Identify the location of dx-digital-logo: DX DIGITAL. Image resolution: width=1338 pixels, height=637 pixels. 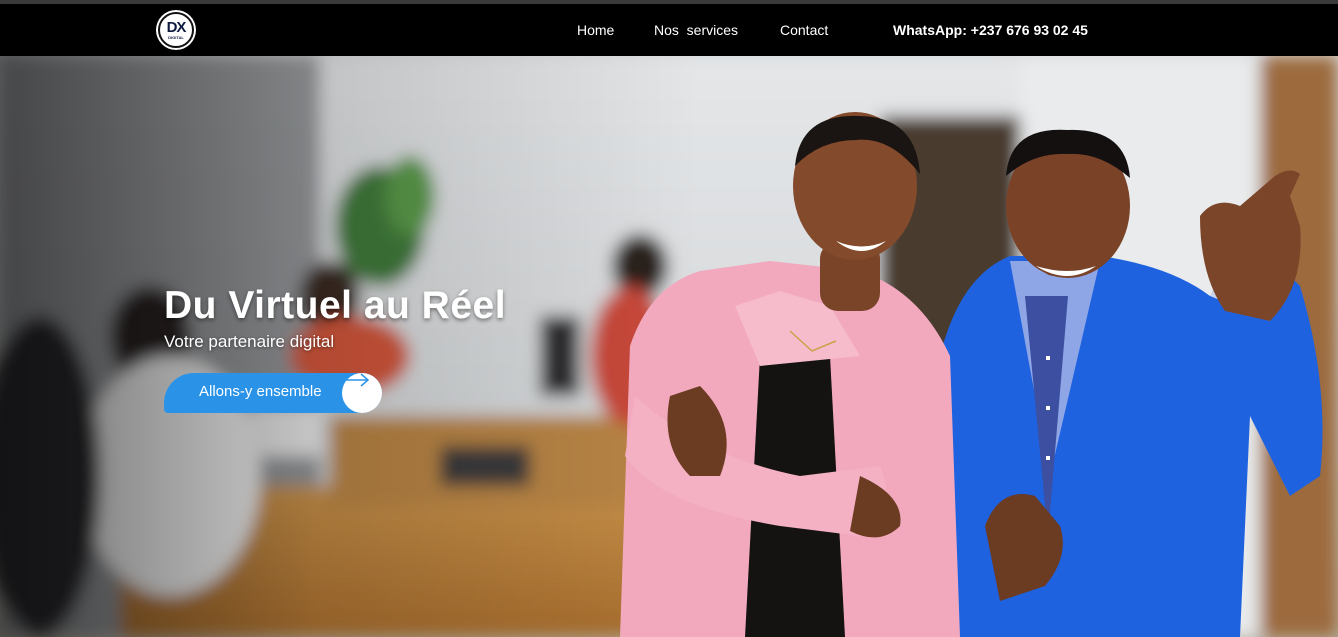
(176, 30).